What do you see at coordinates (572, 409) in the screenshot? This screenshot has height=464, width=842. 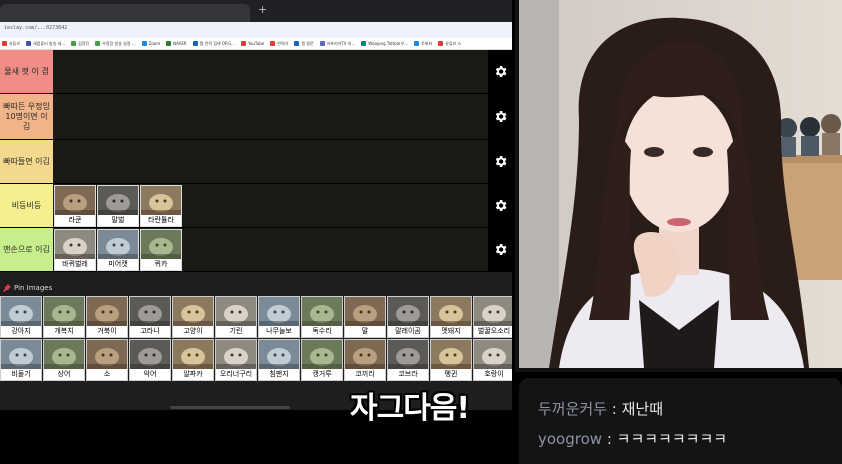 I see `chat-username: 두꺼운커두` at bounding box center [572, 409].